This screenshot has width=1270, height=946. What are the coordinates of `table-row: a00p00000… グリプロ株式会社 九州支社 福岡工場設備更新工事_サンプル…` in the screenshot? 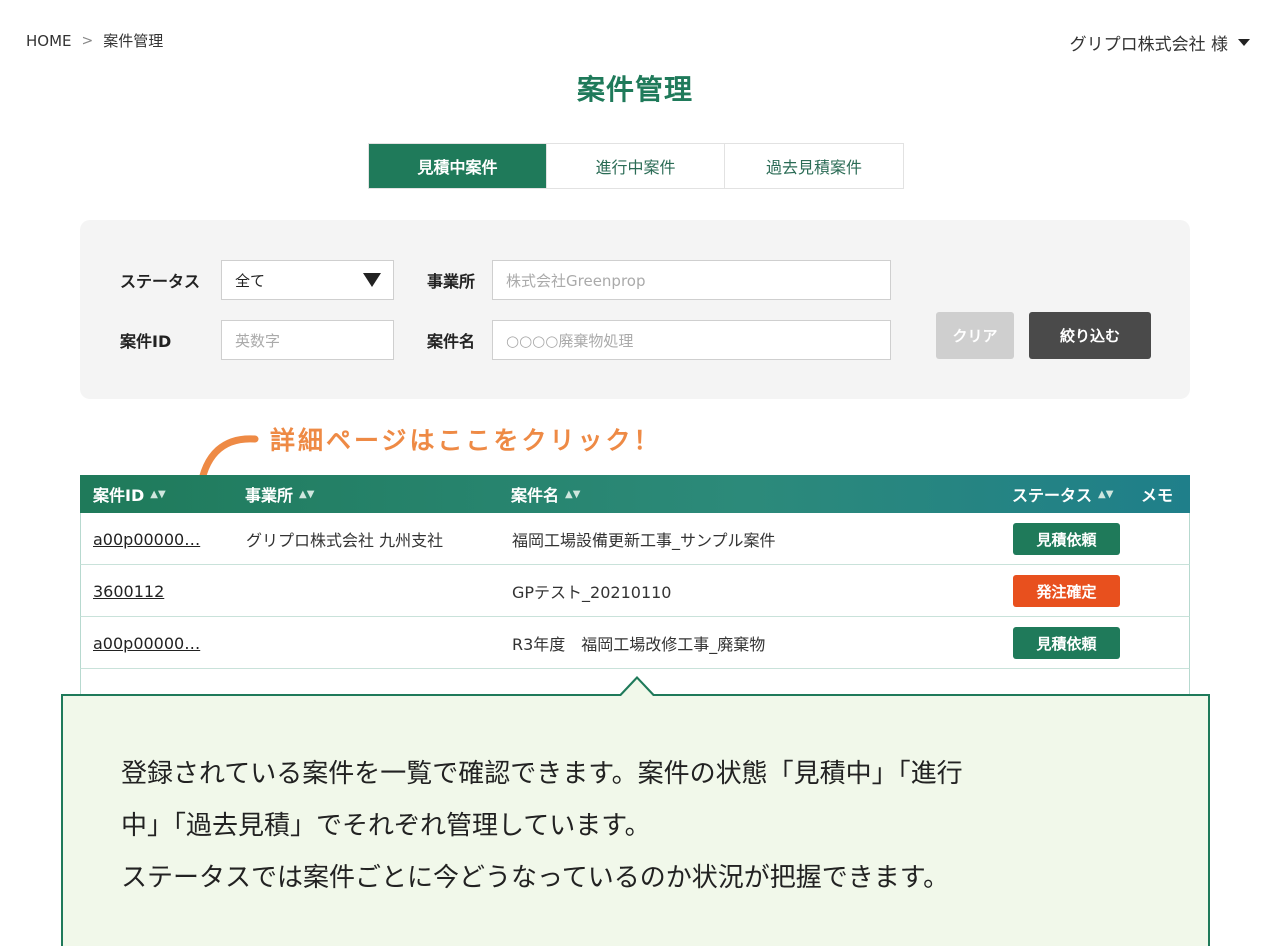 It's located at (635, 539).